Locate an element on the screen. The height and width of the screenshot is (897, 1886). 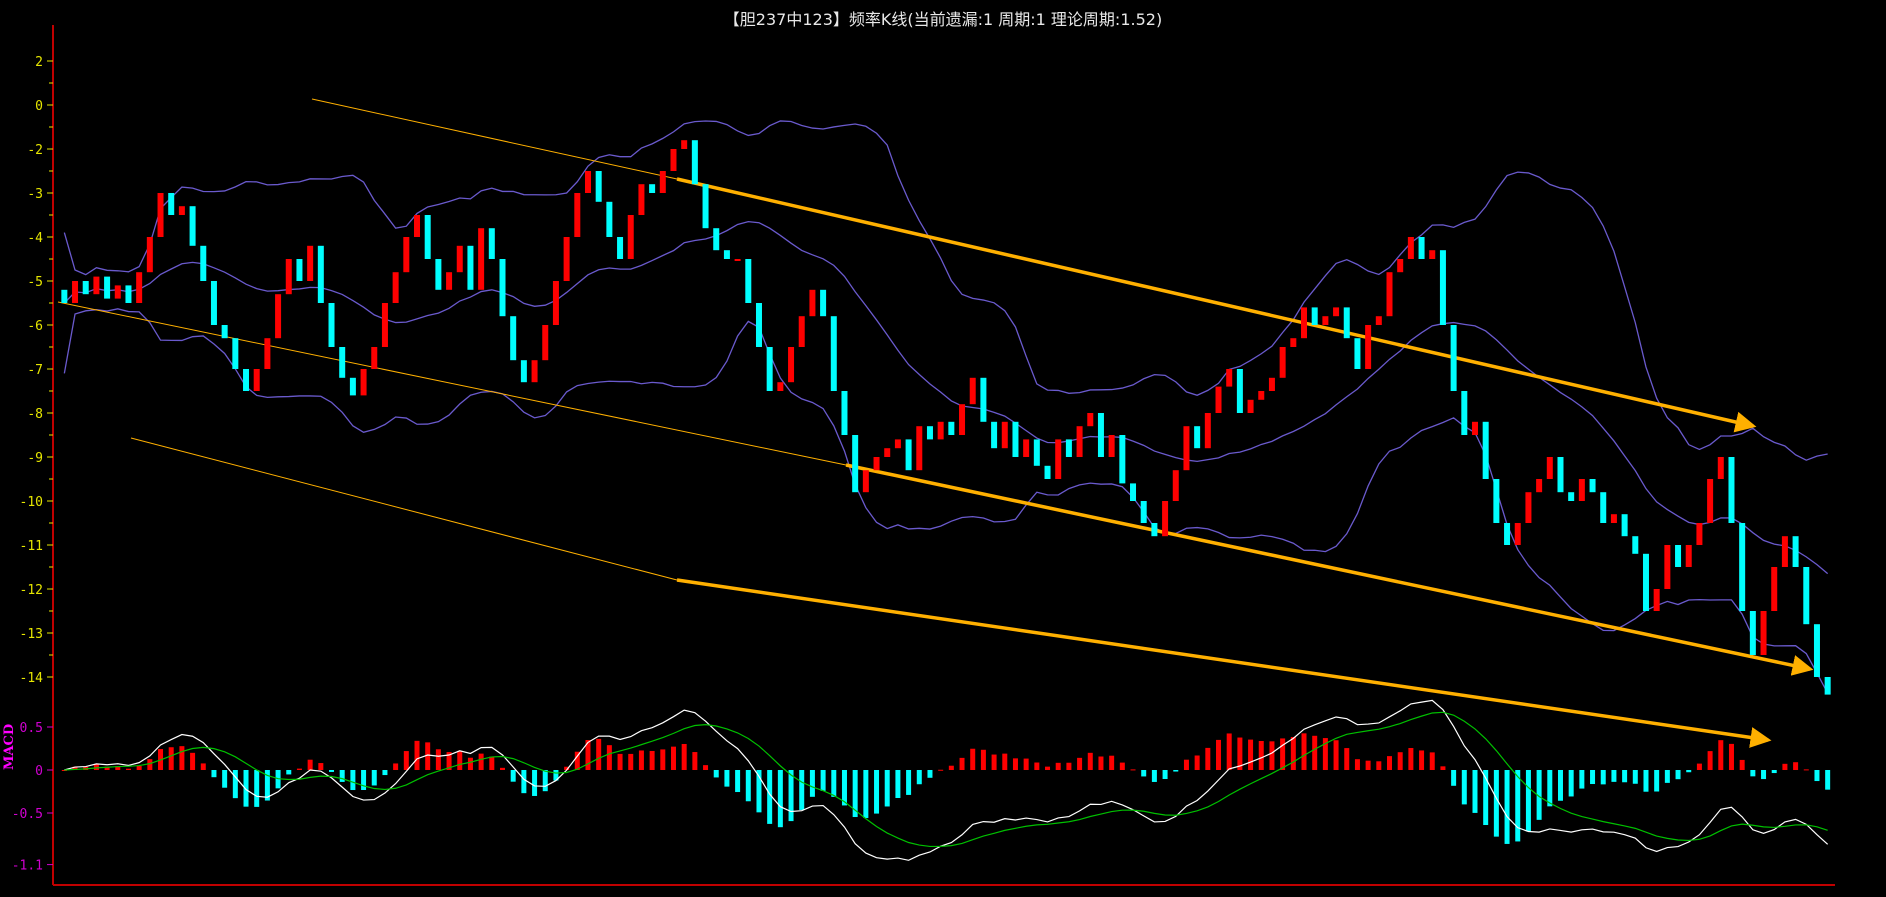
macd-tick-label: 0 is located at coordinates (39, 771).